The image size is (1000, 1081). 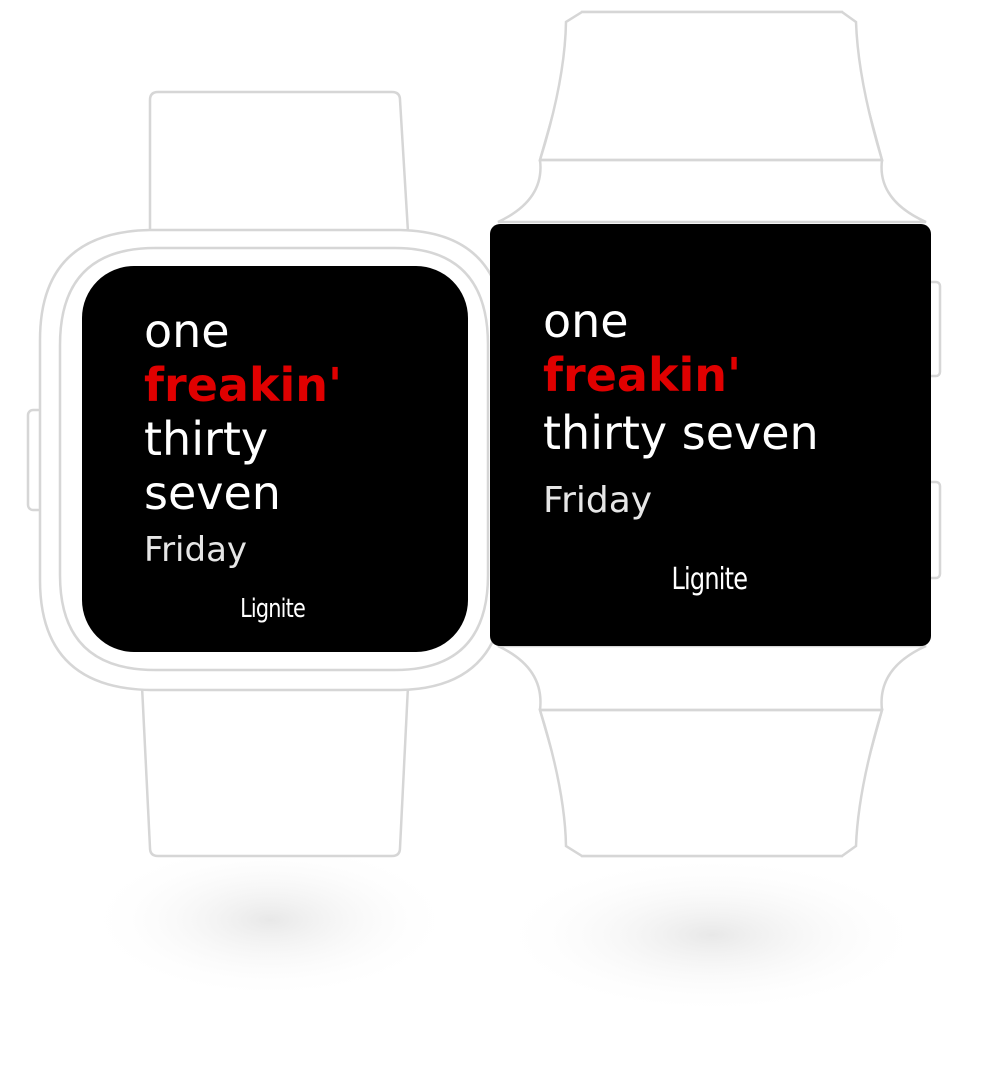 What do you see at coordinates (681, 433) in the screenshot?
I see `time-word-minutes: thirty seven` at bounding box center [681, 433].